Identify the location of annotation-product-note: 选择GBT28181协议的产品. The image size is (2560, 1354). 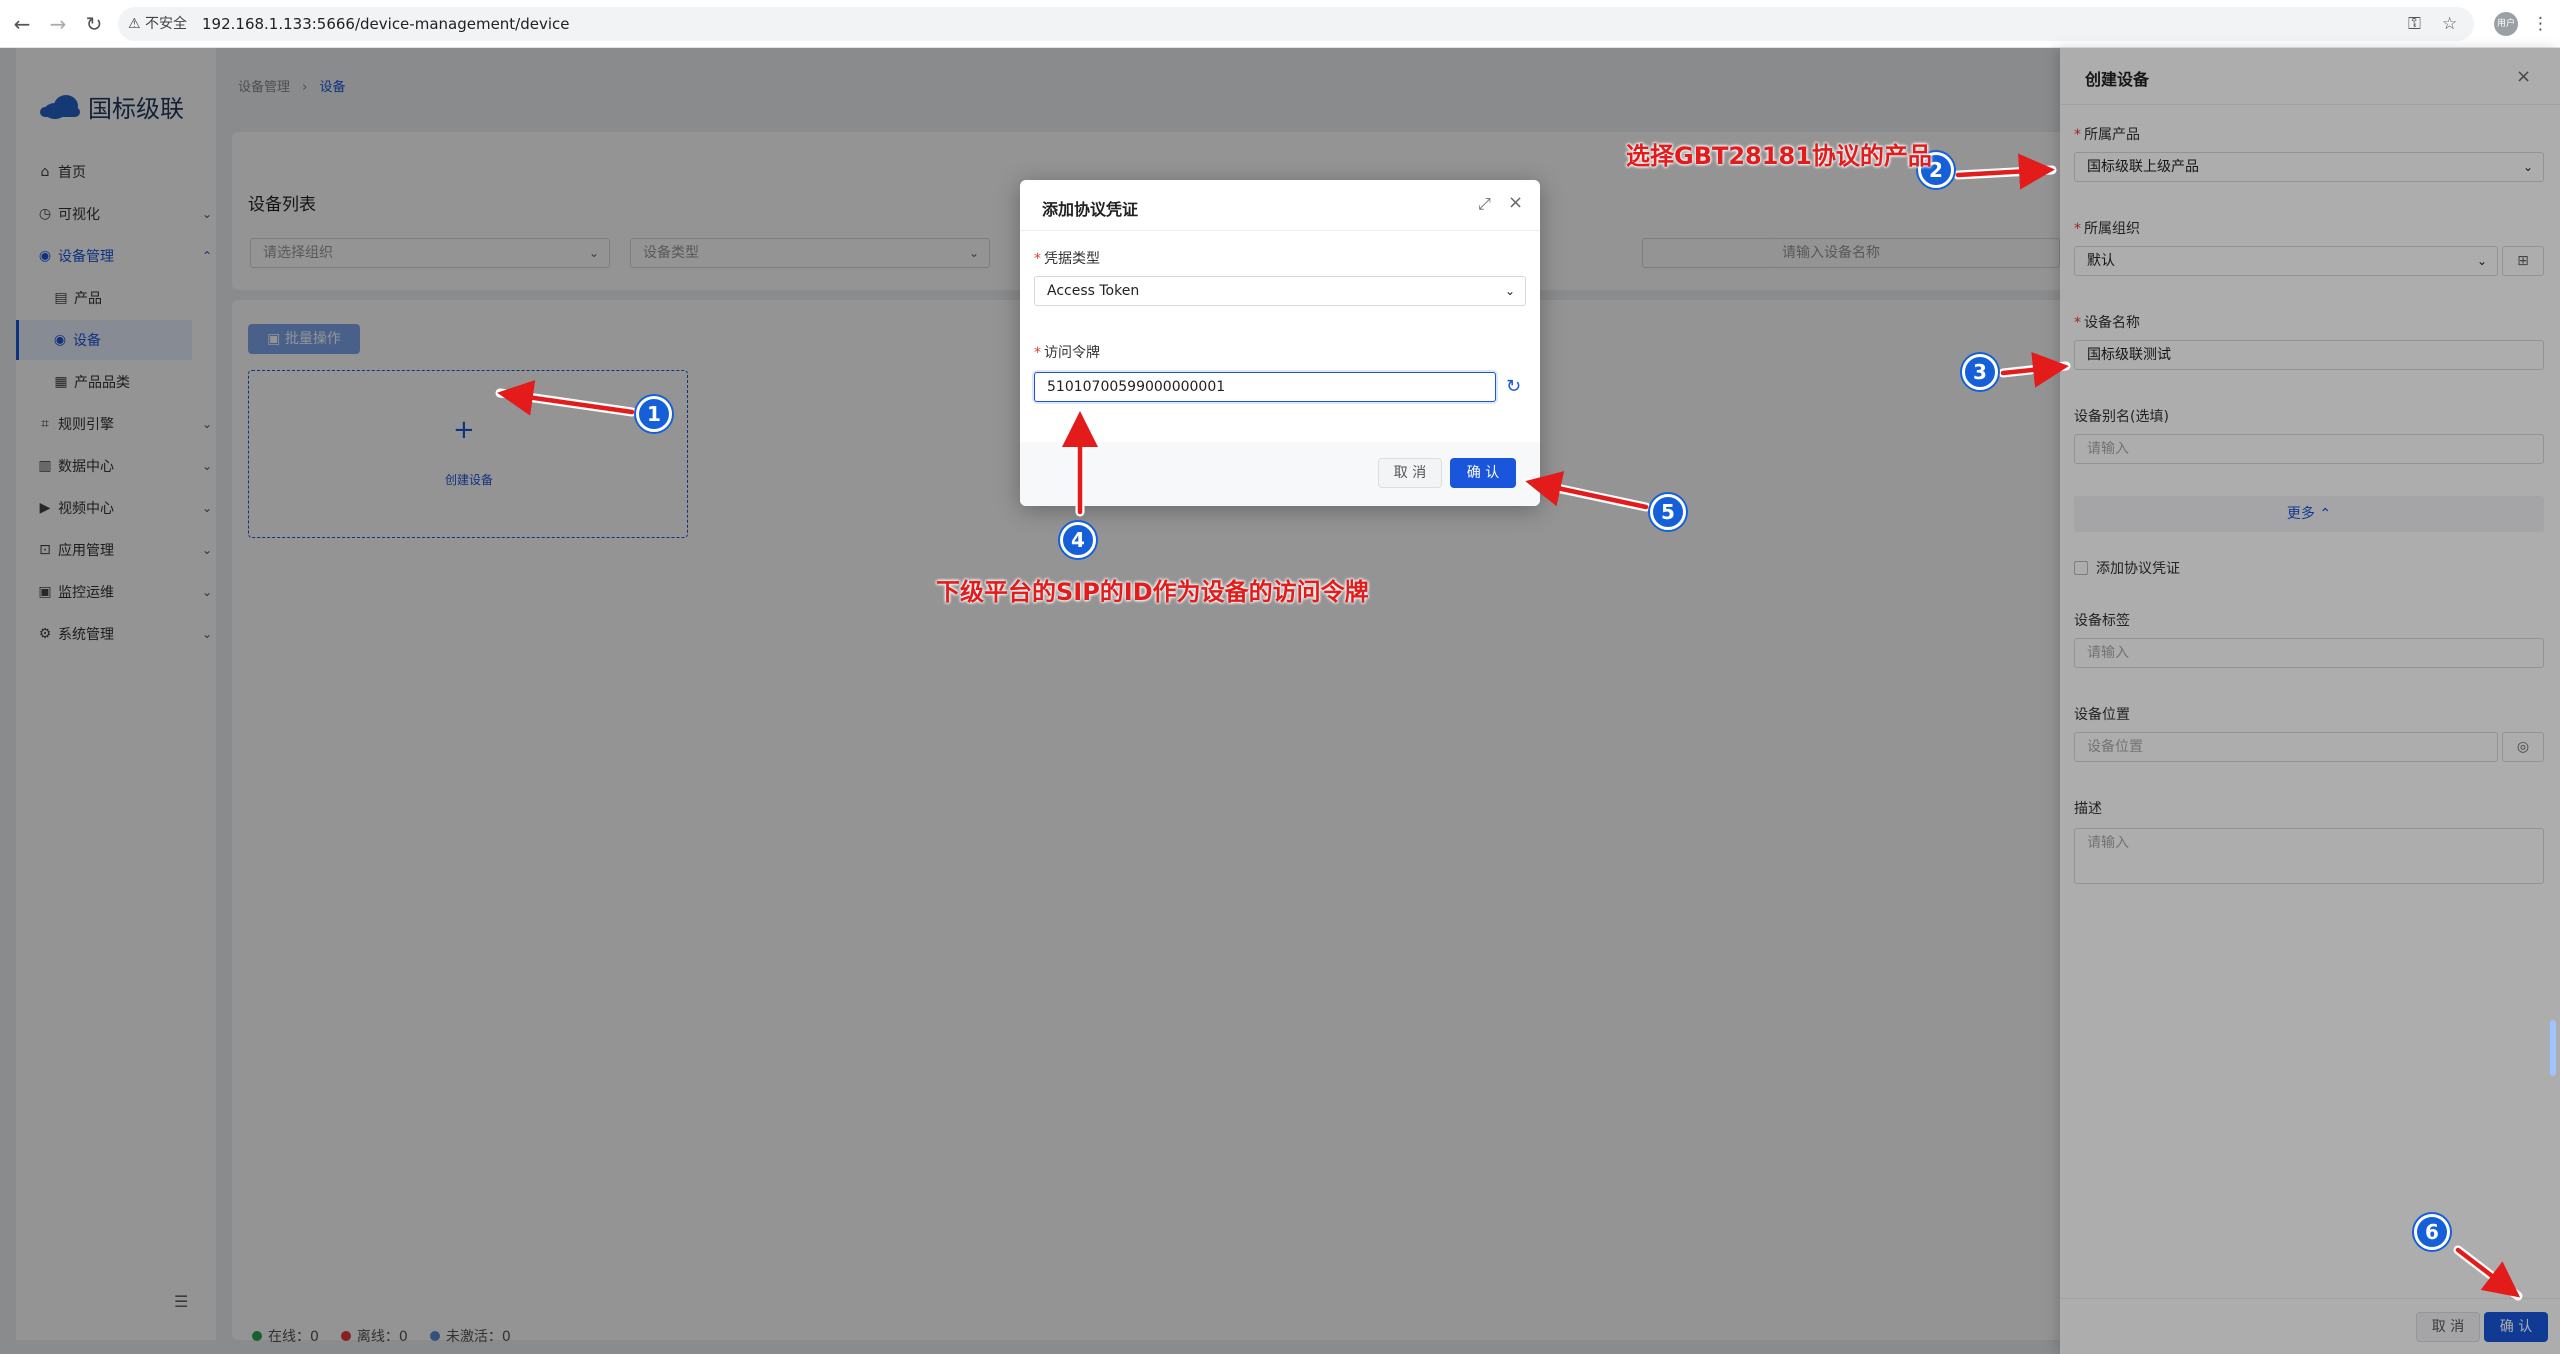
(1779, 156).